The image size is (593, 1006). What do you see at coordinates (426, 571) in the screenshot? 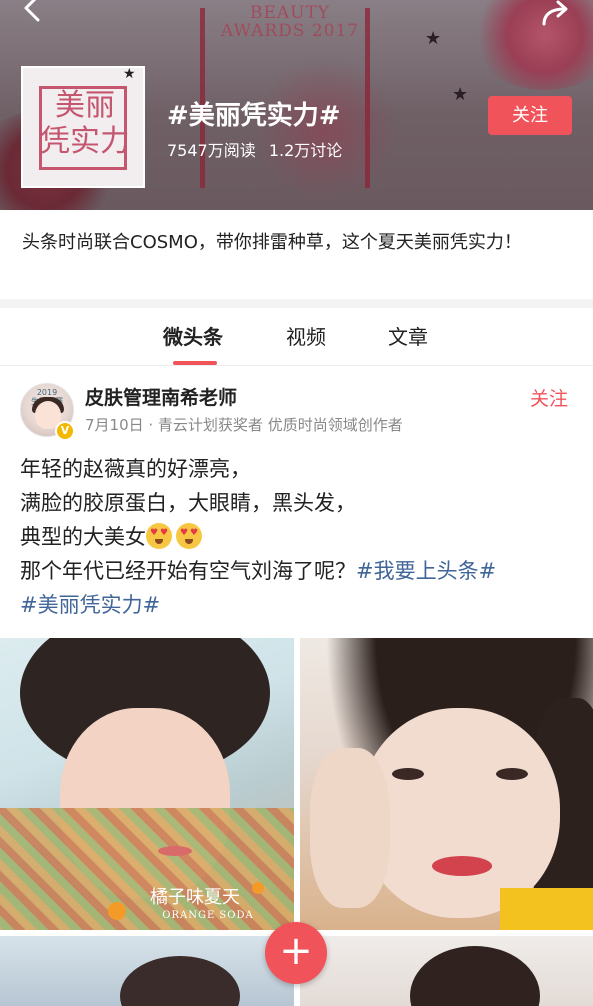
I see `hashtag-link: #我要上头条#` at bounding box center [426, 571].